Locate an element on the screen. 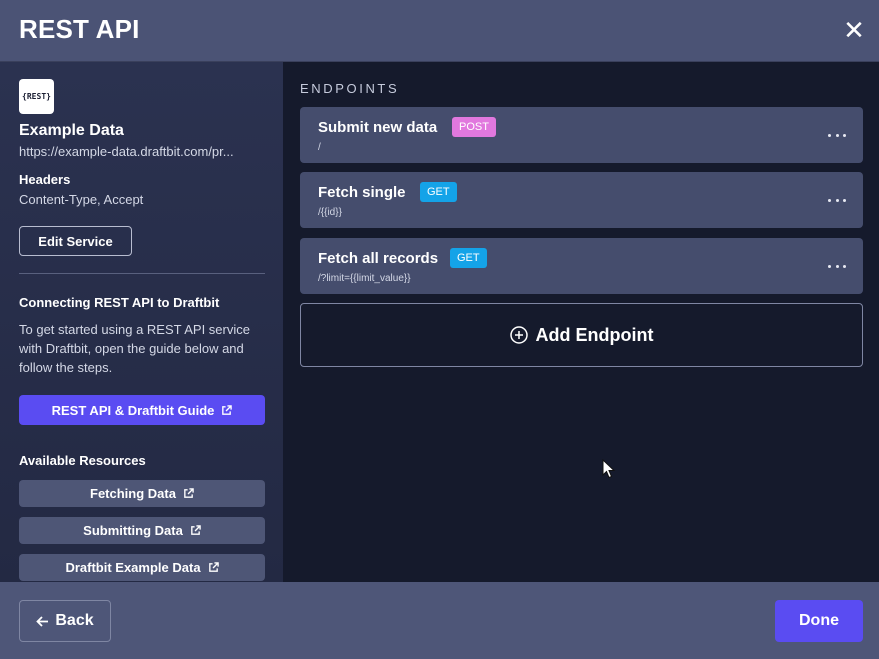 Image resolution: width=879 pixels, height=659 pixels. endpoint-name: Submit new data is located at coordinates (378, 127).